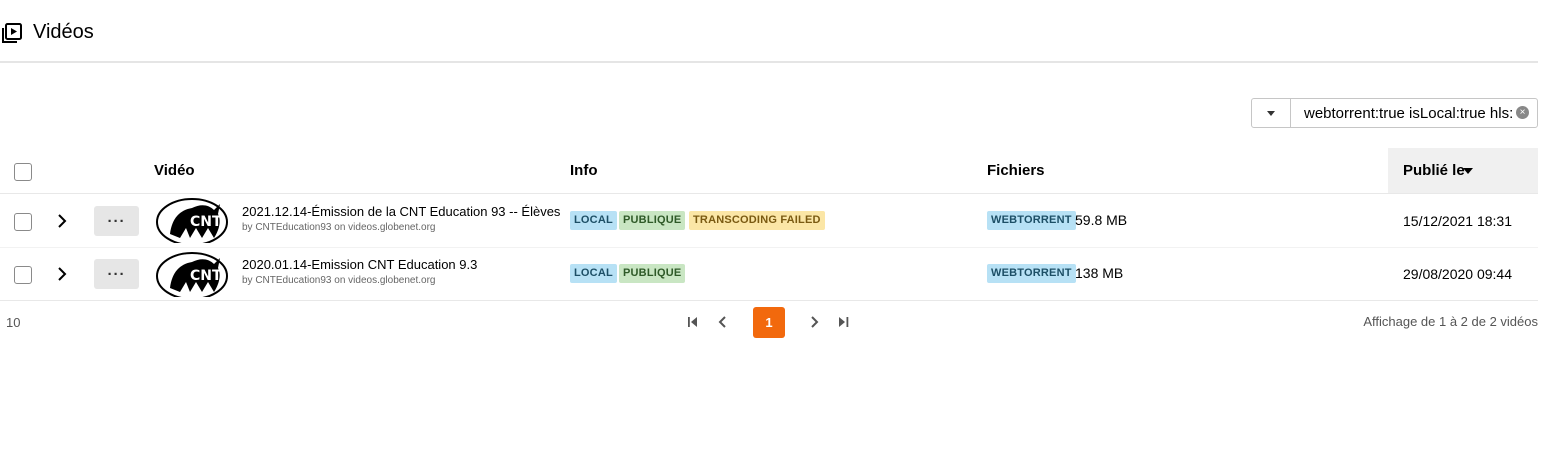  I want to click on page-button-current: 1, so click(769, 322).